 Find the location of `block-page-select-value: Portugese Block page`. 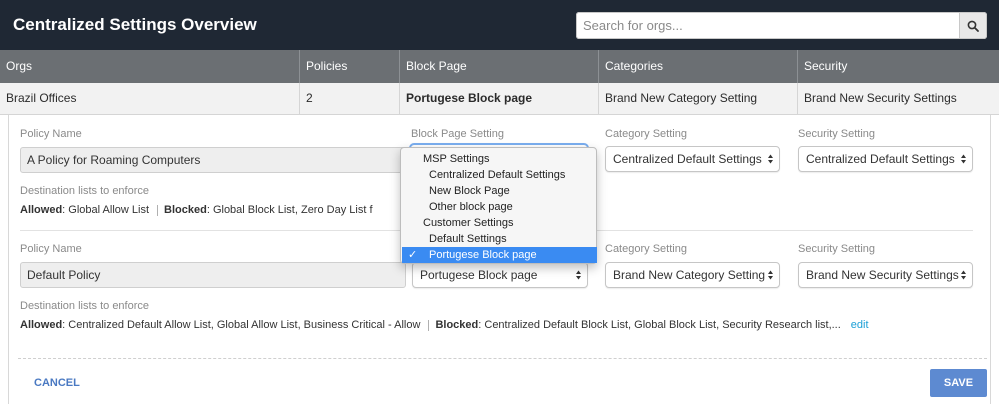

block-page-select-value: Portugese Block page is located at coordinates (479, 275).